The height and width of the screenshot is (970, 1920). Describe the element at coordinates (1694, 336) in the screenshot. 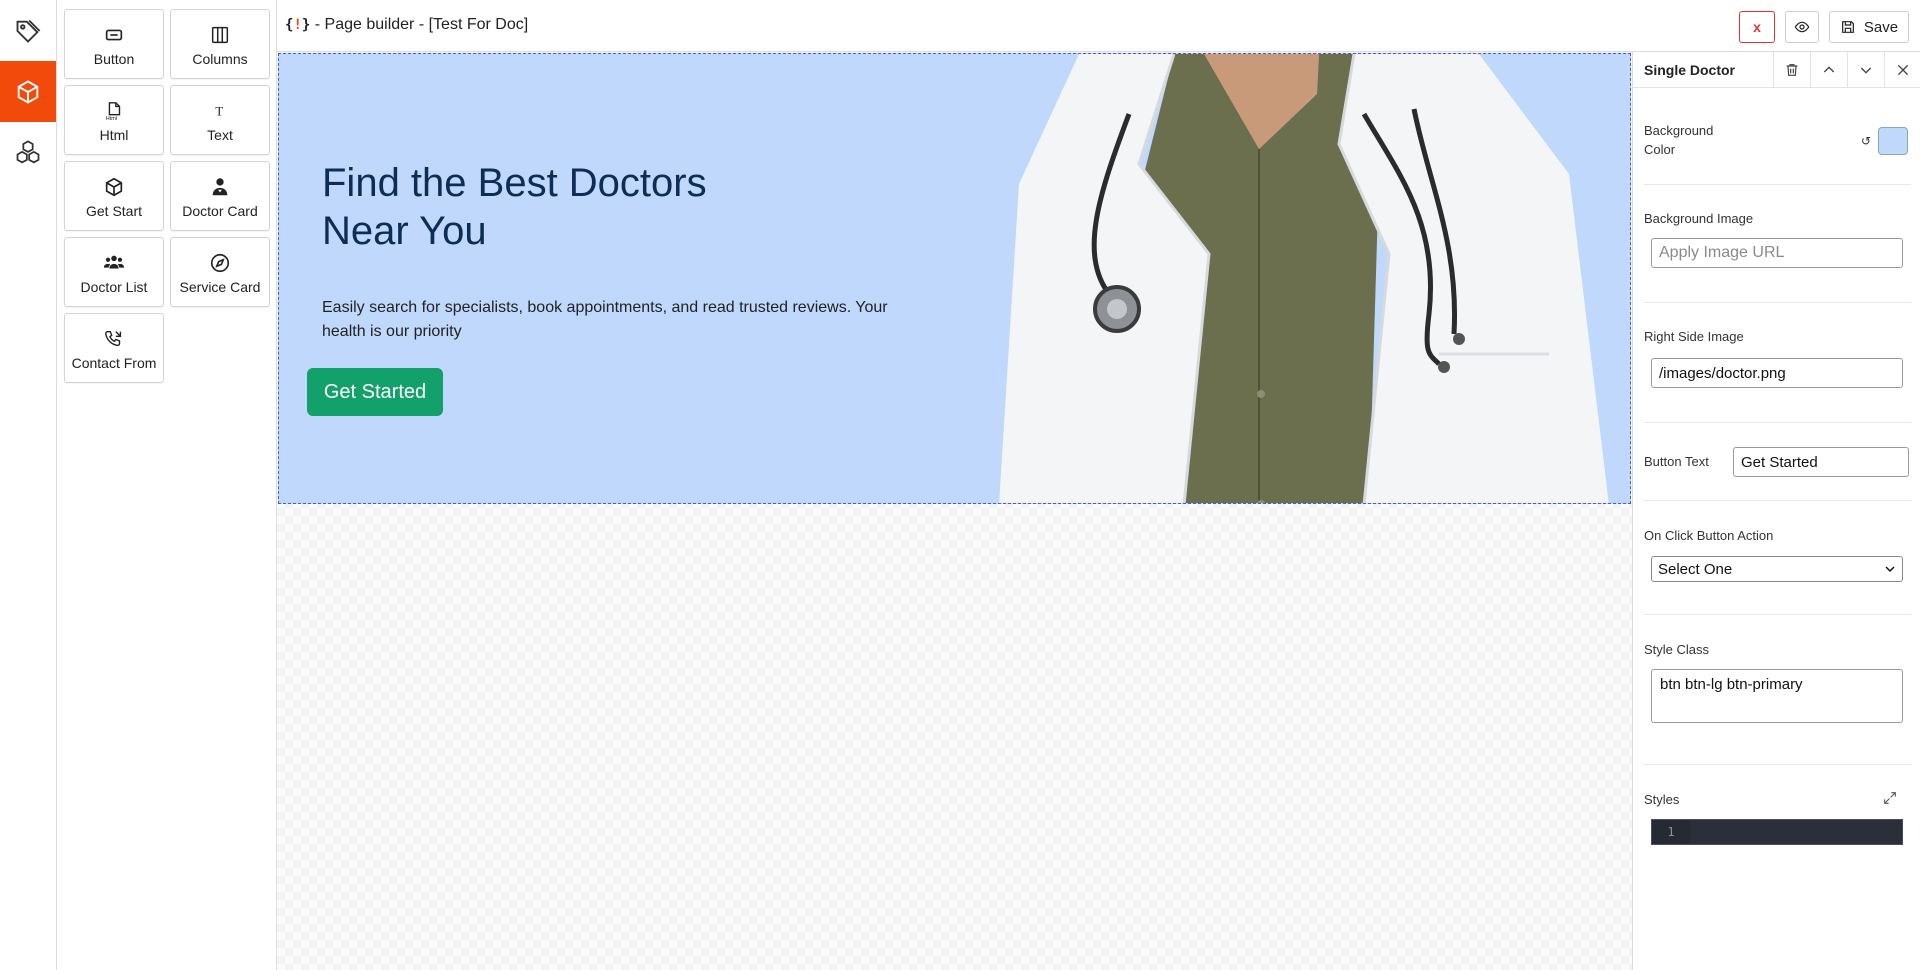

I see `right-side-image-label: Right Side Image` at that location.